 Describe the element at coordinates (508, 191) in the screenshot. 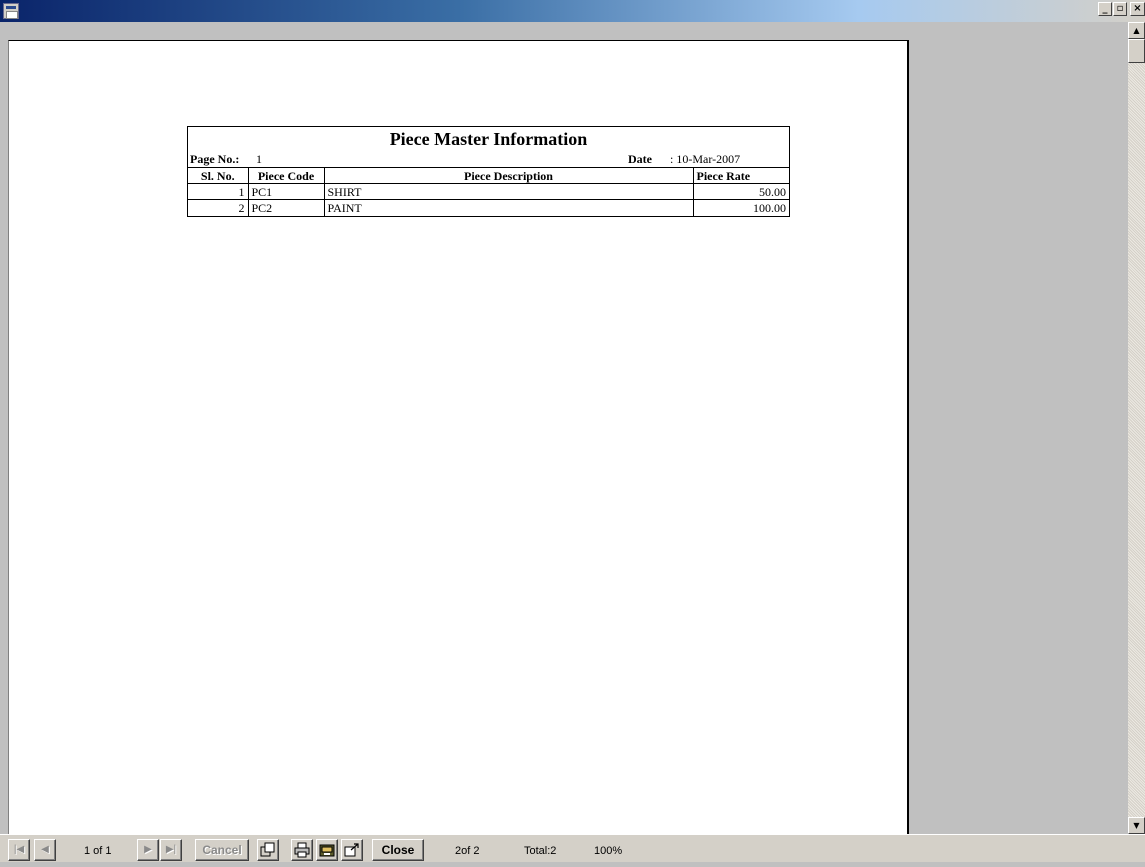

I see `piece-description-cell: SHIRT` at that location.